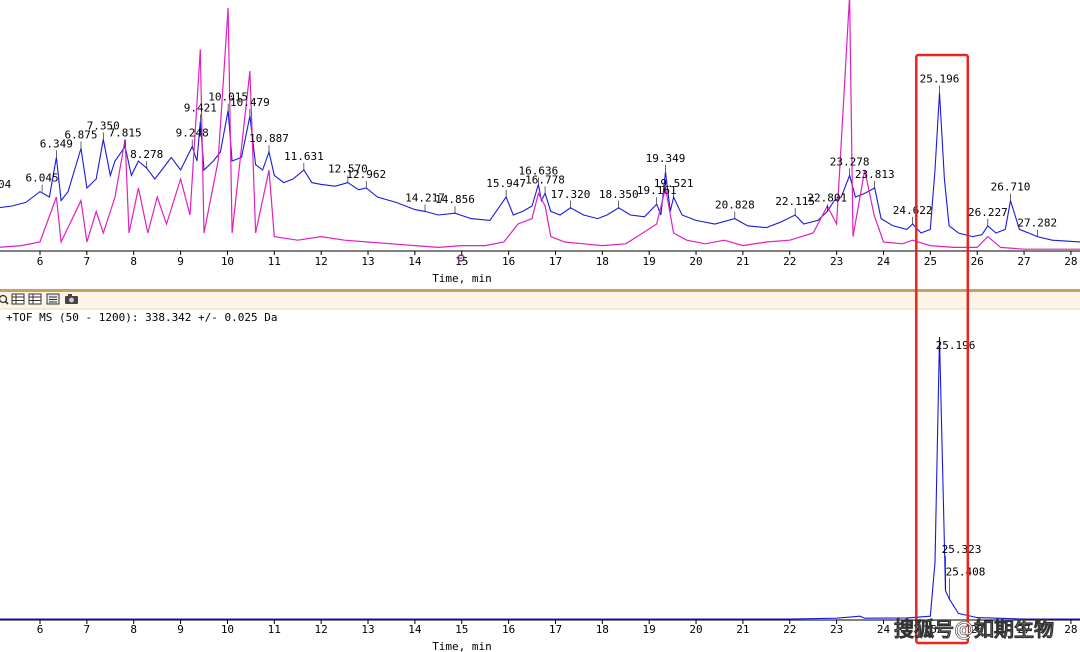 The width and height of the screenshot is (1080, 652). Describe the element at coordinates (619, 194) in the screenshot. I see `peak-label: 18.350` at that location.